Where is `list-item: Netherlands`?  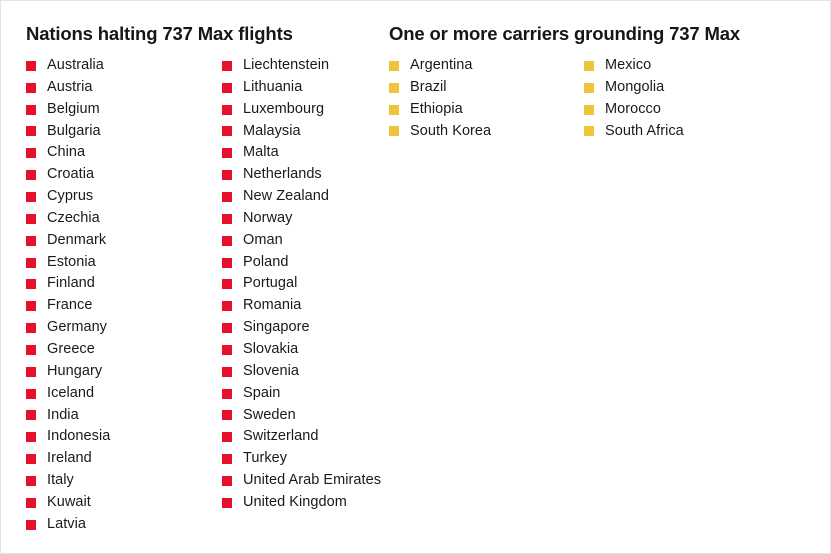
list-item: Netherlands is located at coordinates (302, 175).